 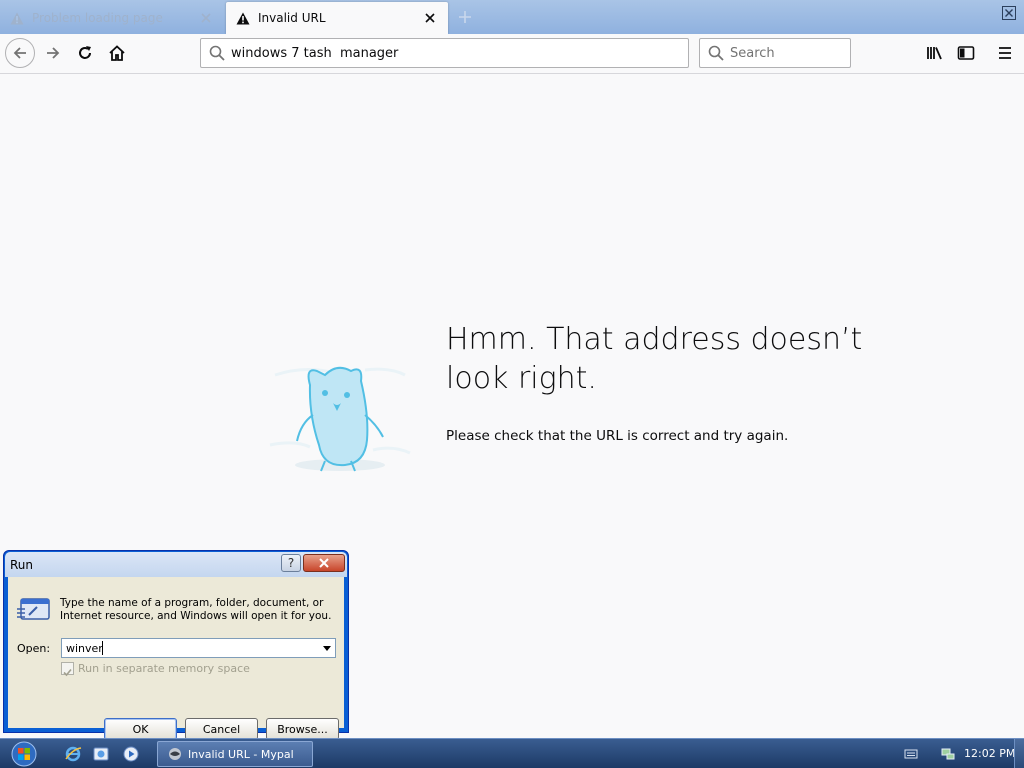 I want to click on taskbar: Invalid URL - Mypal 12:02 PM, so click(x=512, y=753).